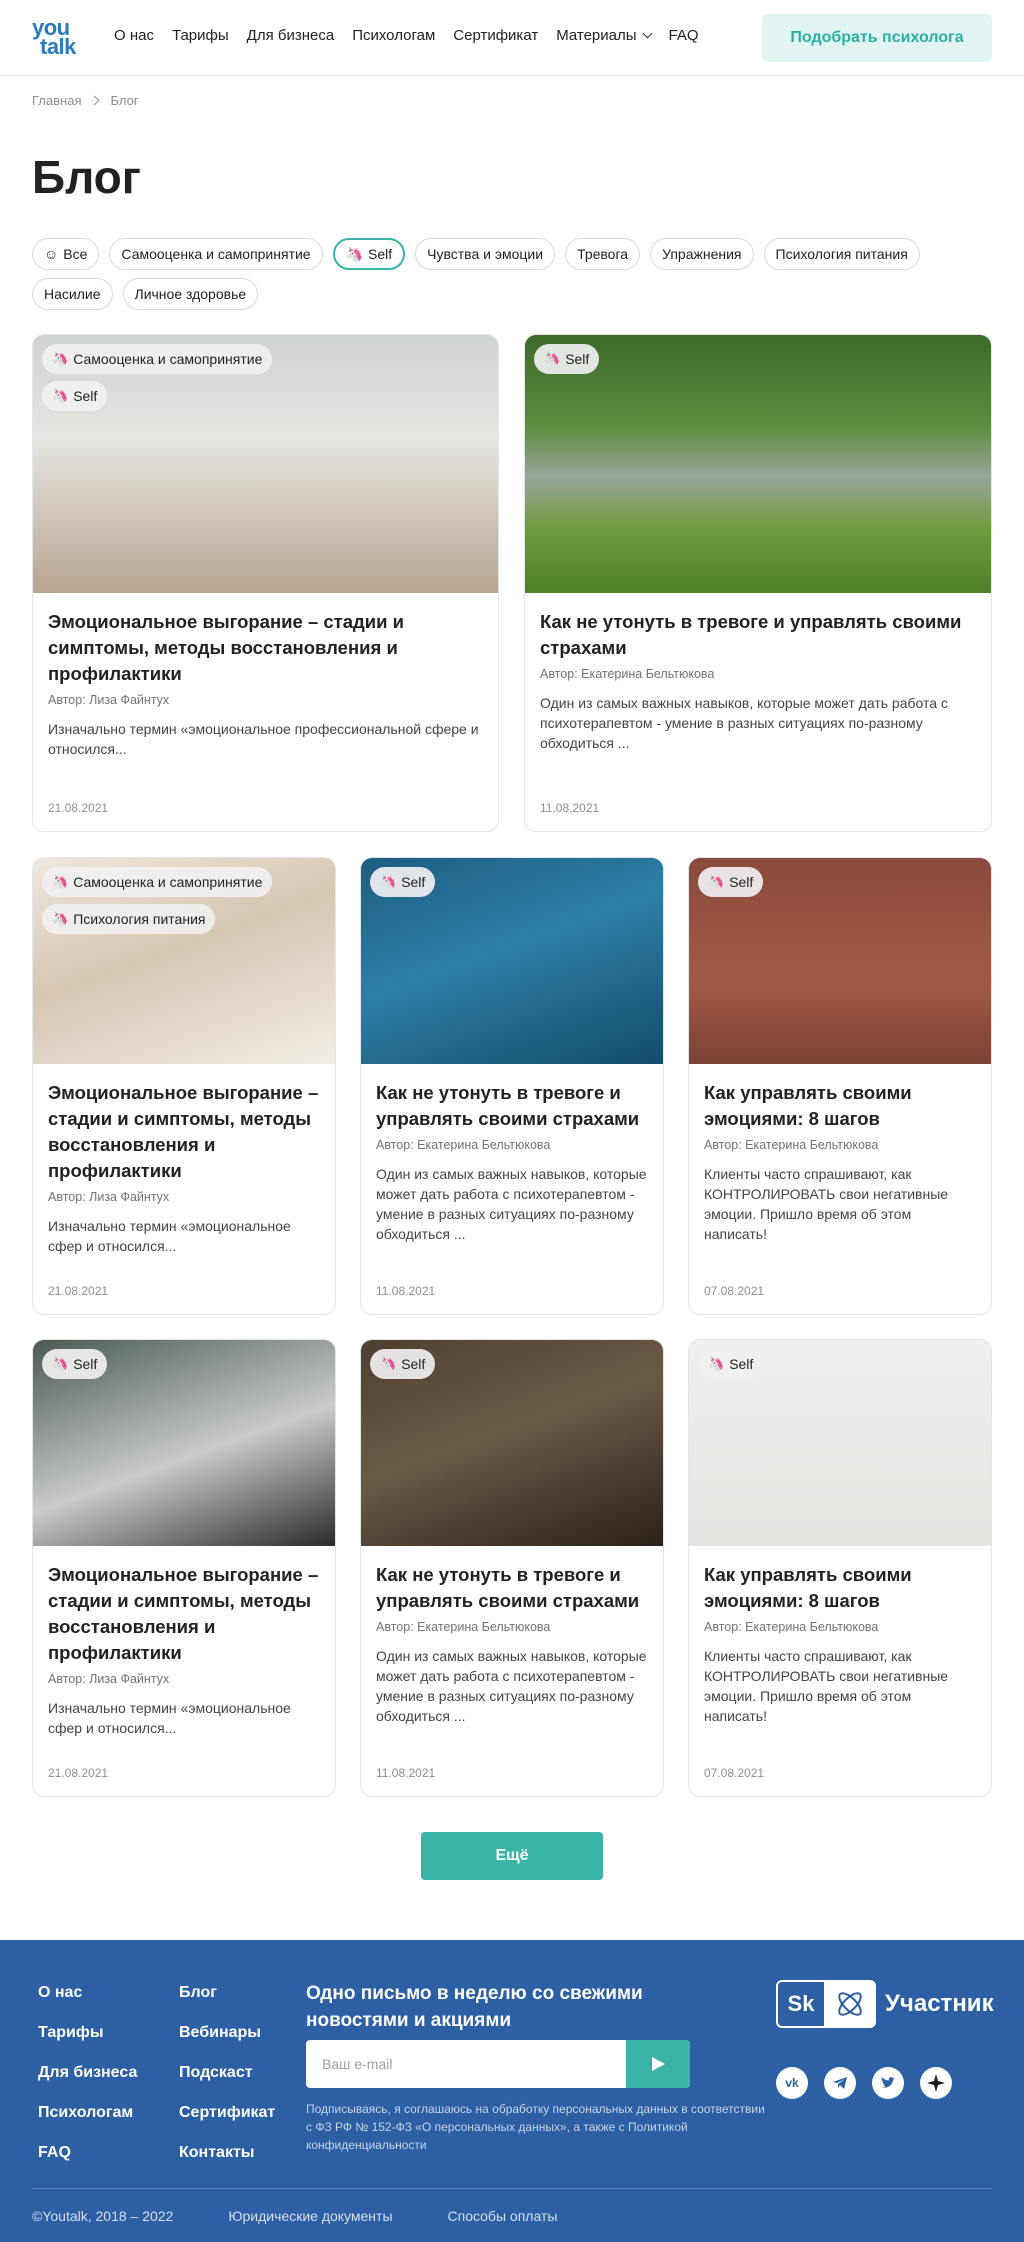 The height and width of the screenshot is (2242, 1024). I want to click on filter-chip-label: Чувства и эмоции, so click(485, 254).